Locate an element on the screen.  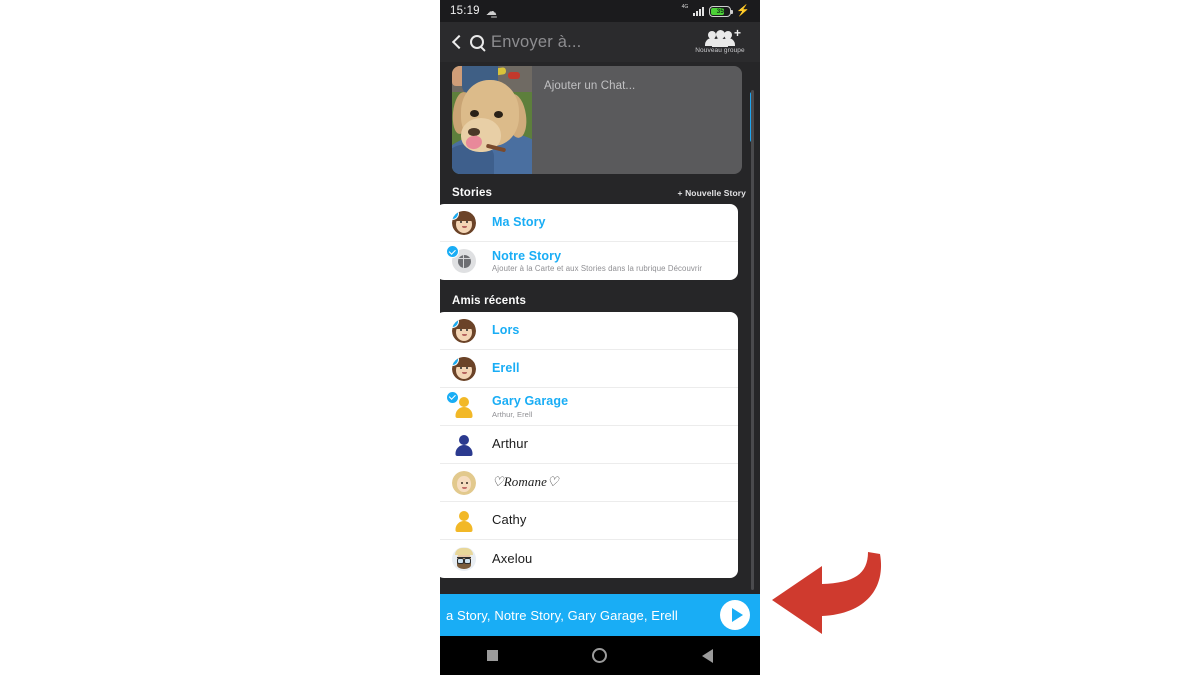
bolt-icon: ⚡ is located at coordinates (743, 10).